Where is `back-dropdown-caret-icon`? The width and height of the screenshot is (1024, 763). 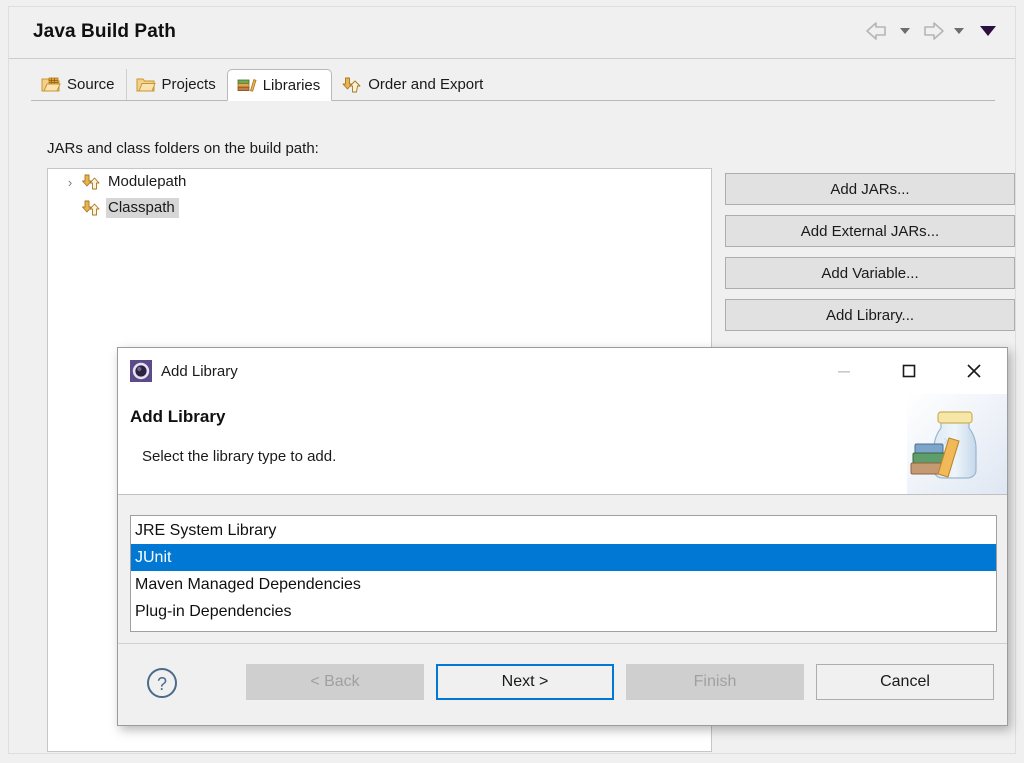 back-dropdown-caret-icon is located at coordinates (905, 31).